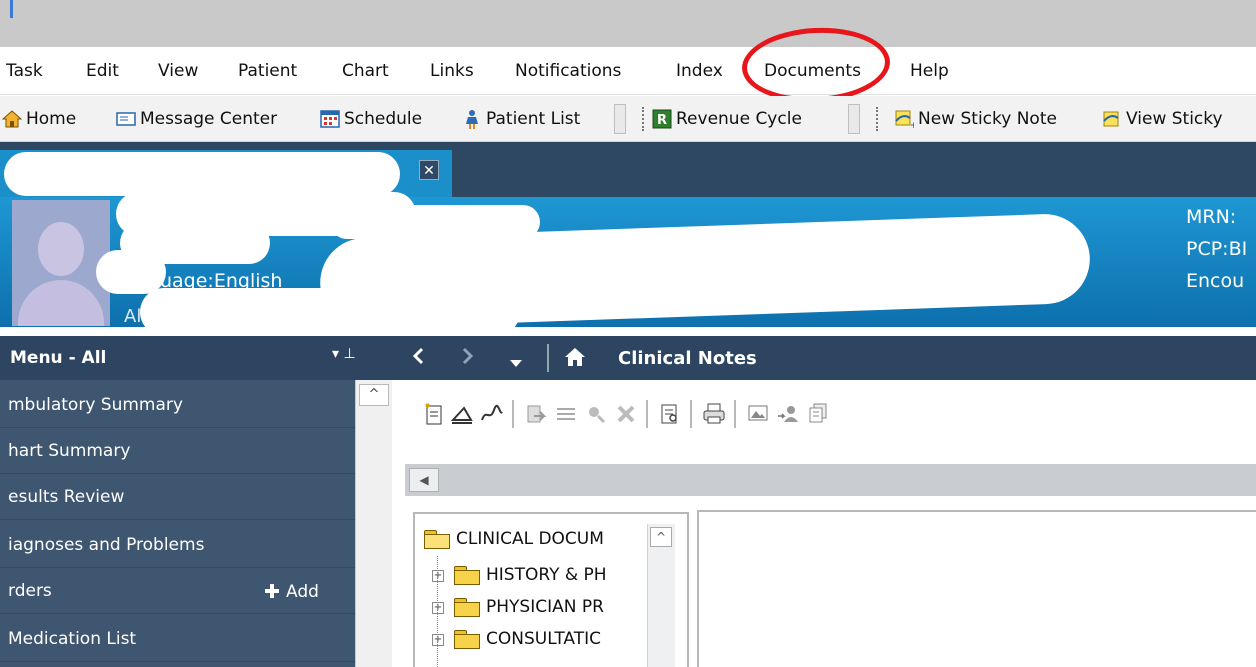  Describe the element at coordinates (687, 358) in the screenshot. I see `page-title: Clinical Notes` at that location.